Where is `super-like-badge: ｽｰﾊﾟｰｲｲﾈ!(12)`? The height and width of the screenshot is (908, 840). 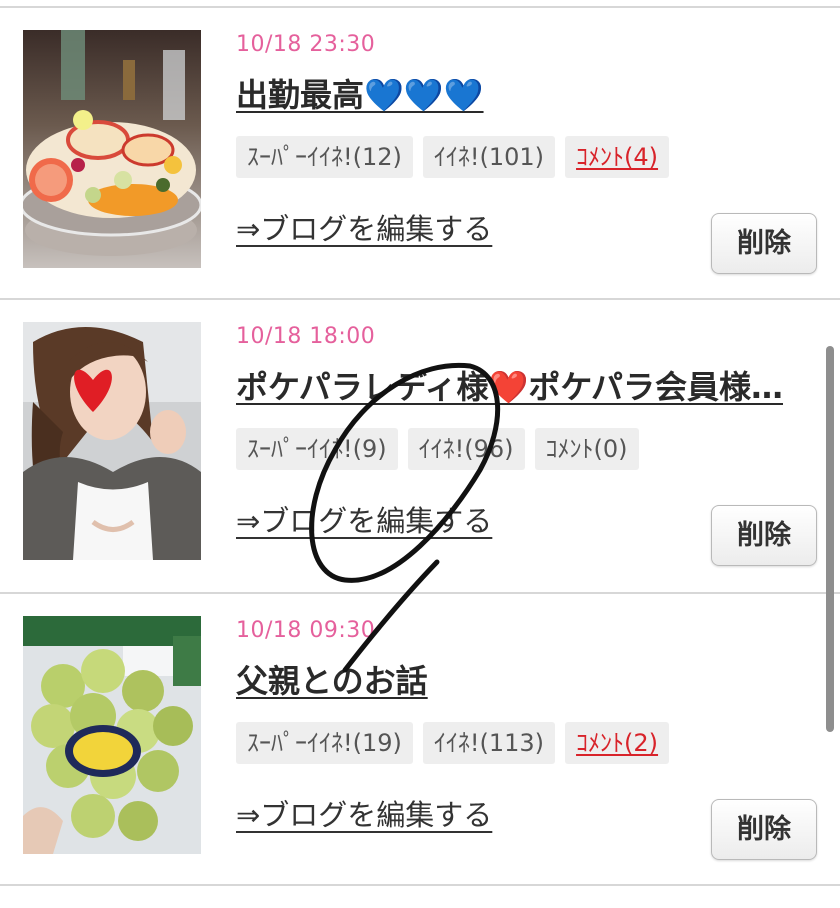 super-like-badge: ｽｰﾊﾟｰｲｲﾈ!(12) is located at coordinates (324, 157).